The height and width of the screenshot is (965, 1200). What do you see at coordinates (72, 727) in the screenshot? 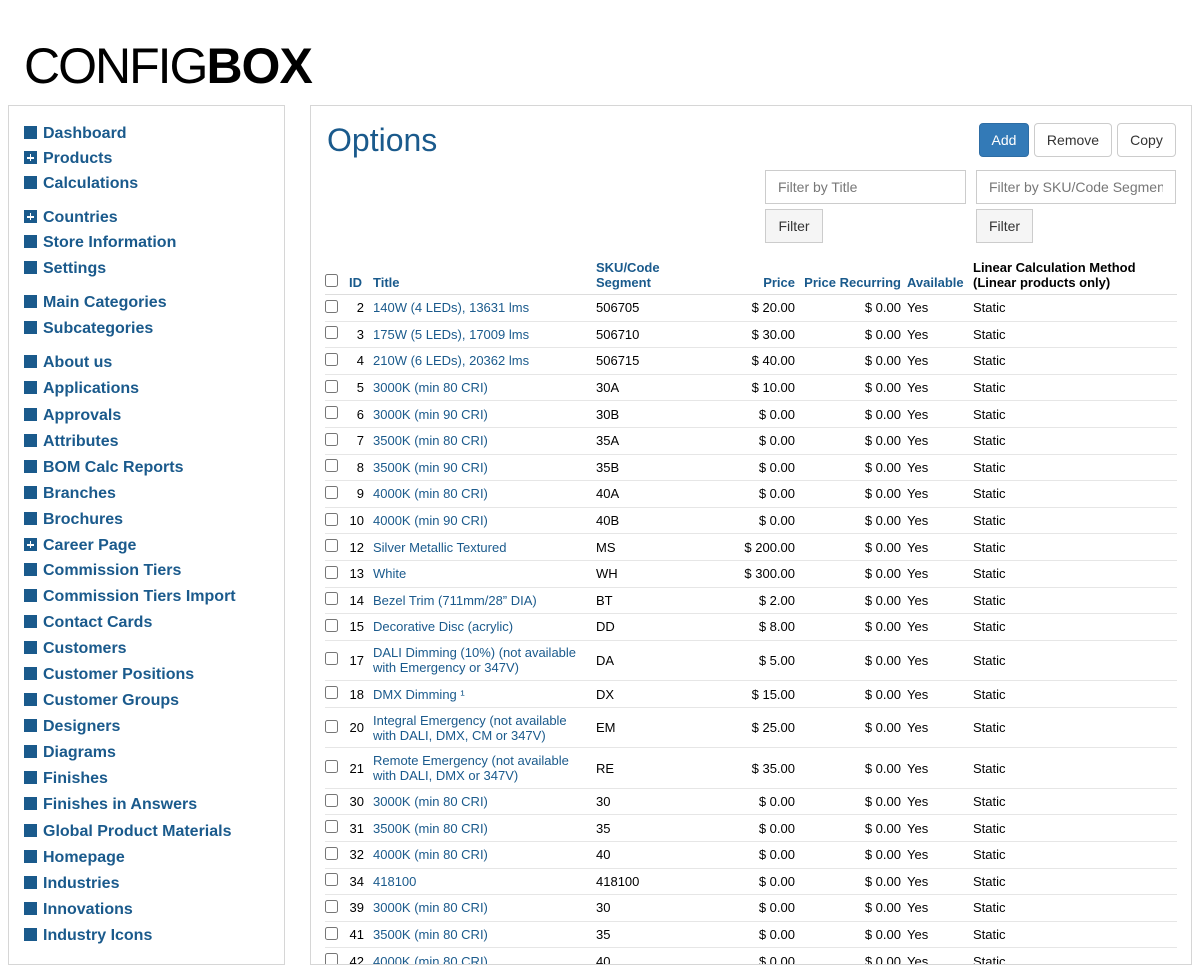
I see `sidebar-item-designers: Designers` at bounding box center [72, 727].